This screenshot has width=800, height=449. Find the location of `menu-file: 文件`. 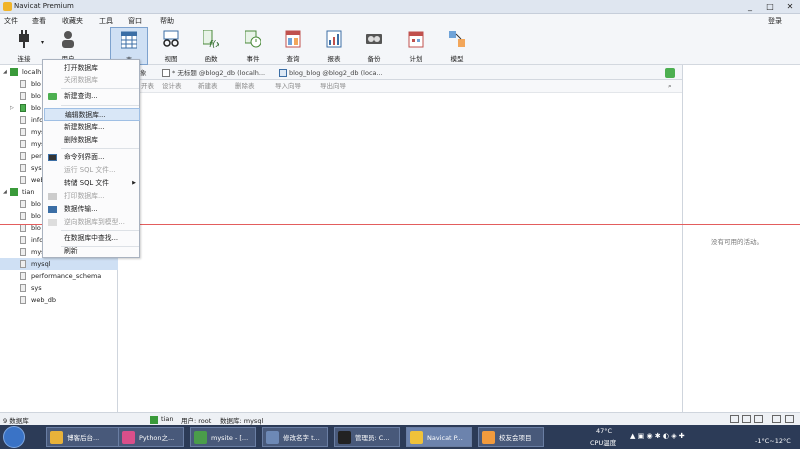

menu-file: 文件 is located at coordinates (11, 21).